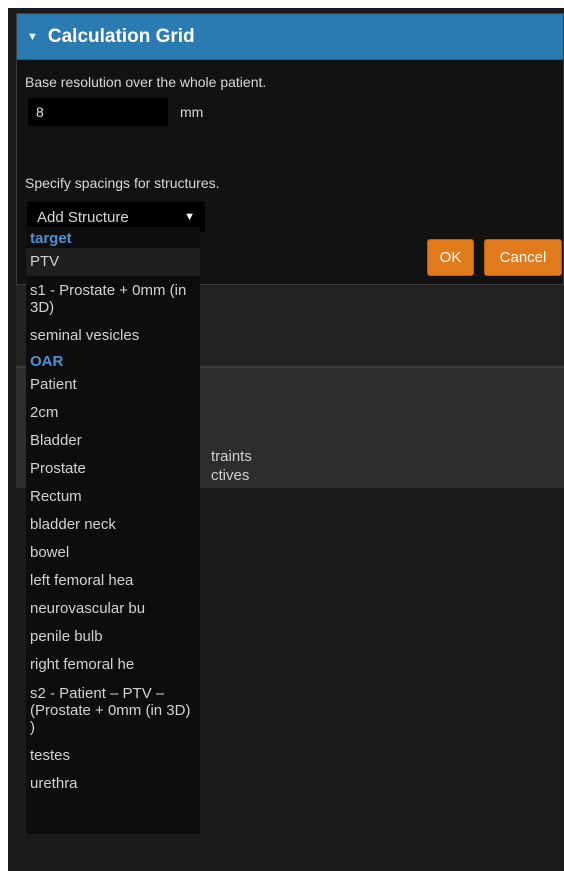  What do you see at coordinates (113, 756) in the screenshot?
I see `dropdown-option: testes` at bounding box center [113, 756].